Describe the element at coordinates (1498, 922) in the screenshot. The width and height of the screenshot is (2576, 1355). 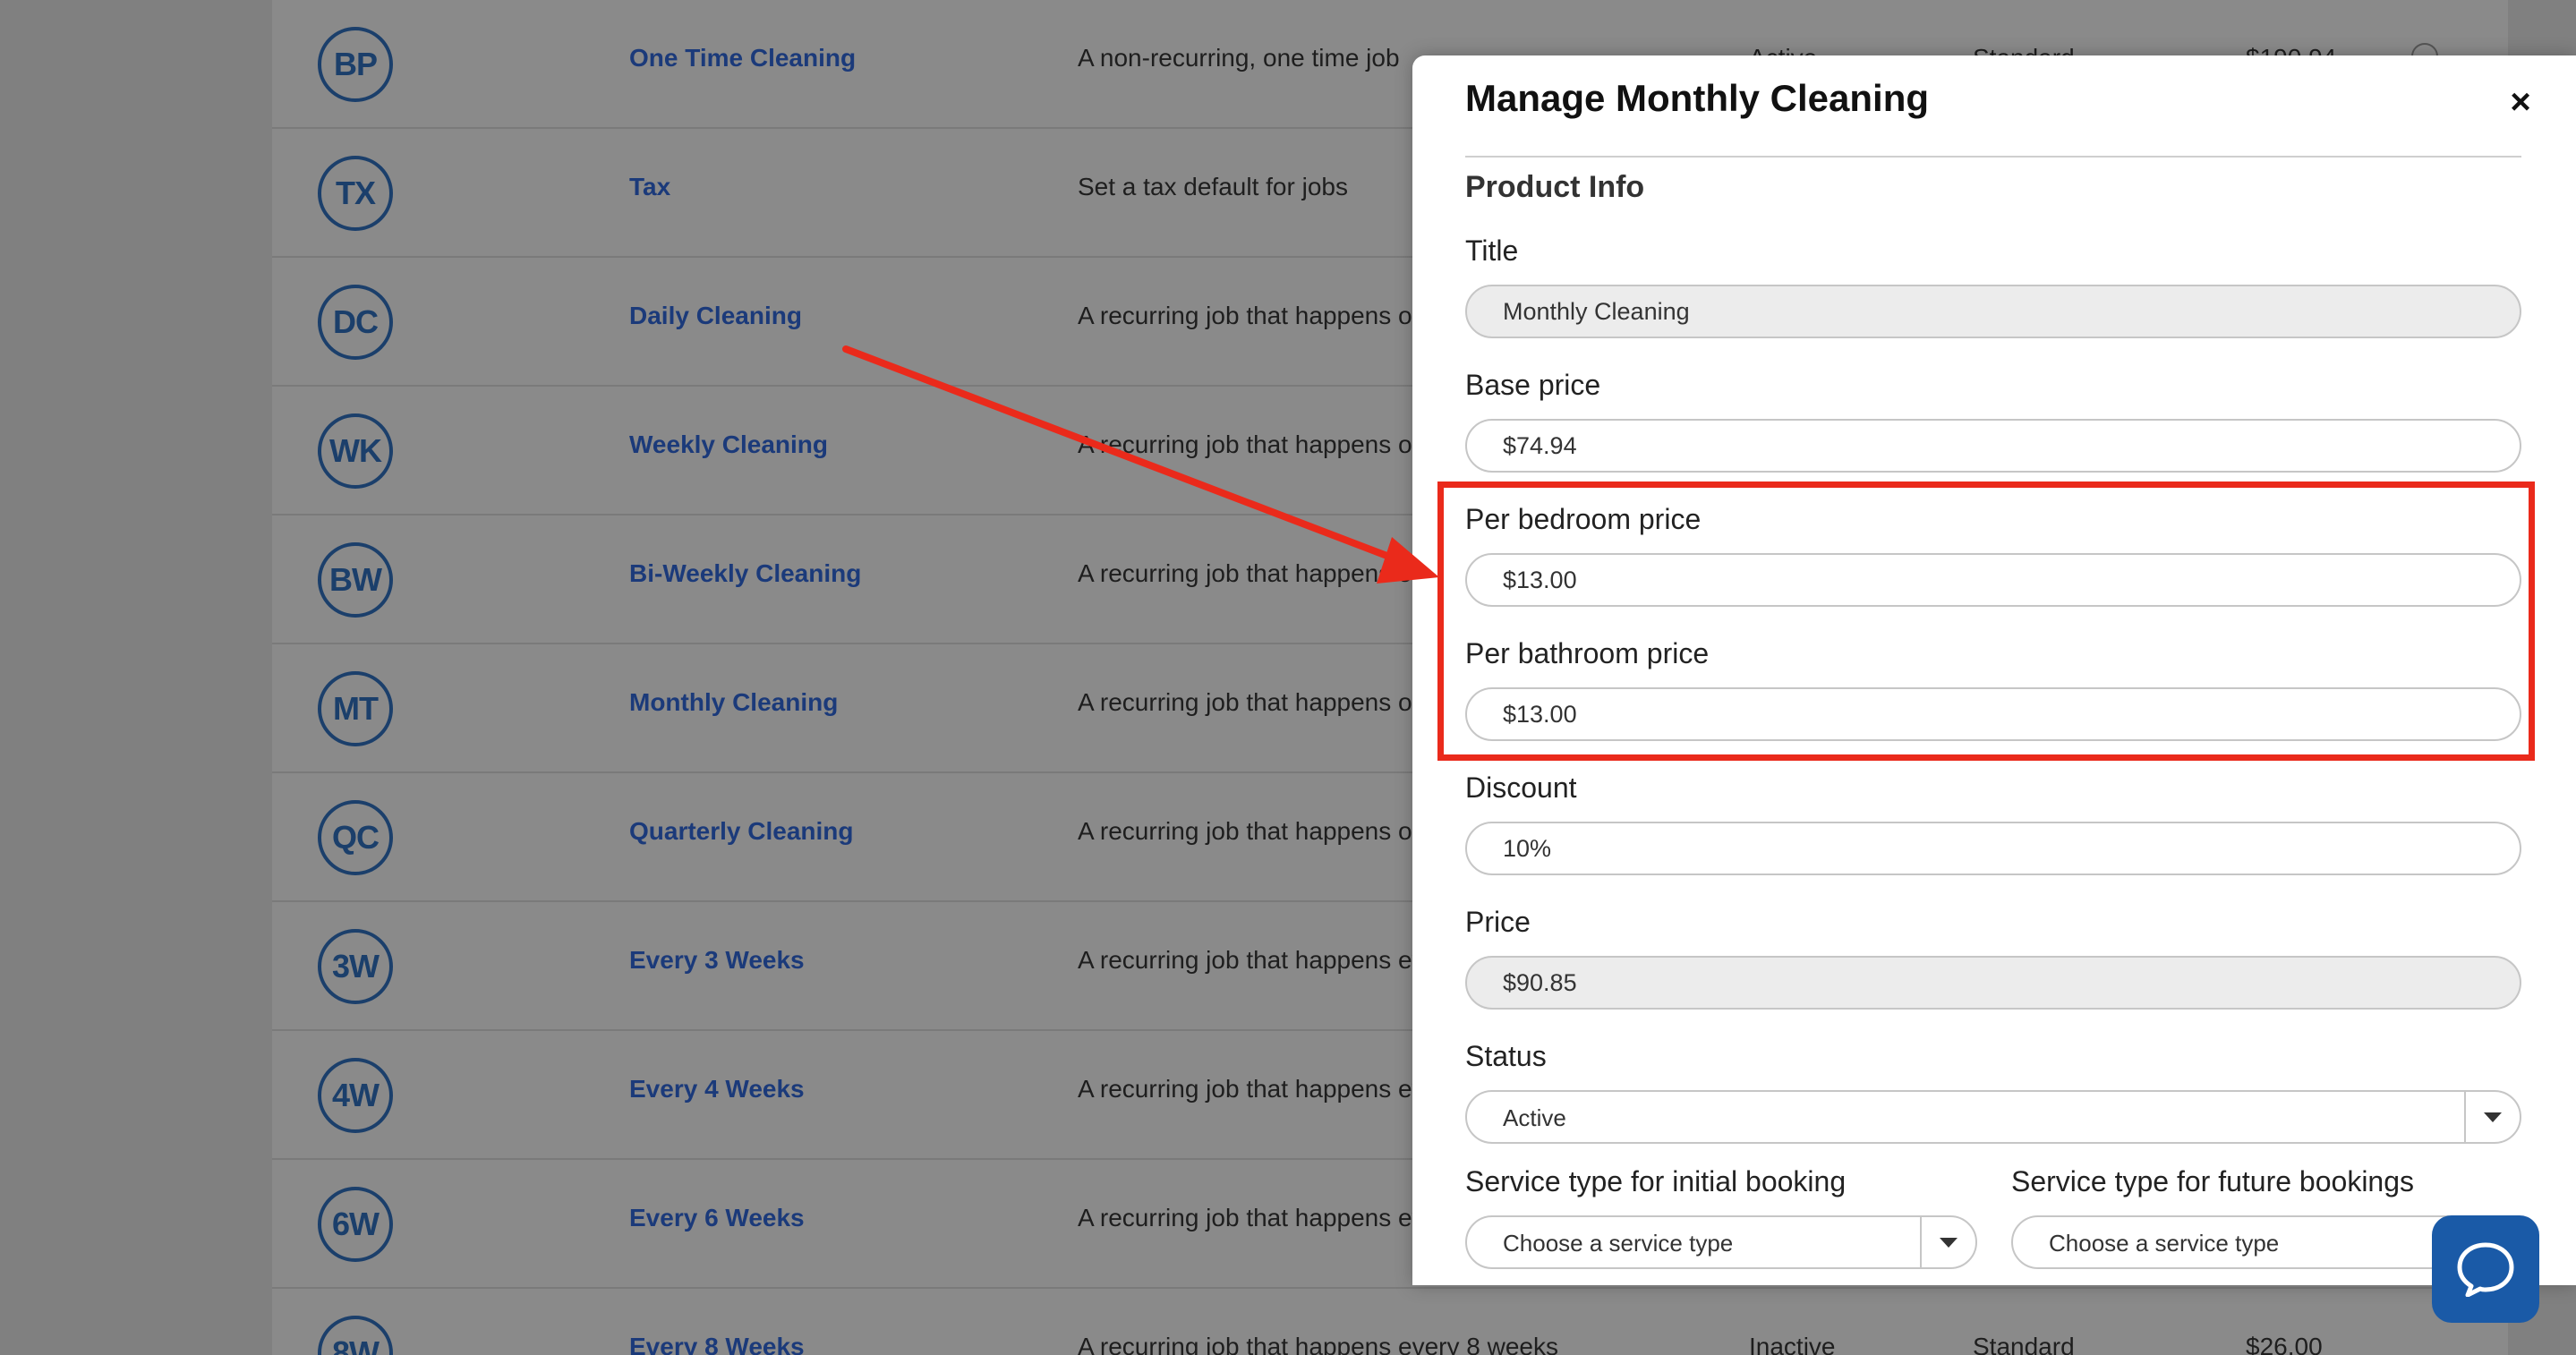
I see `price-label: Price` at that location.